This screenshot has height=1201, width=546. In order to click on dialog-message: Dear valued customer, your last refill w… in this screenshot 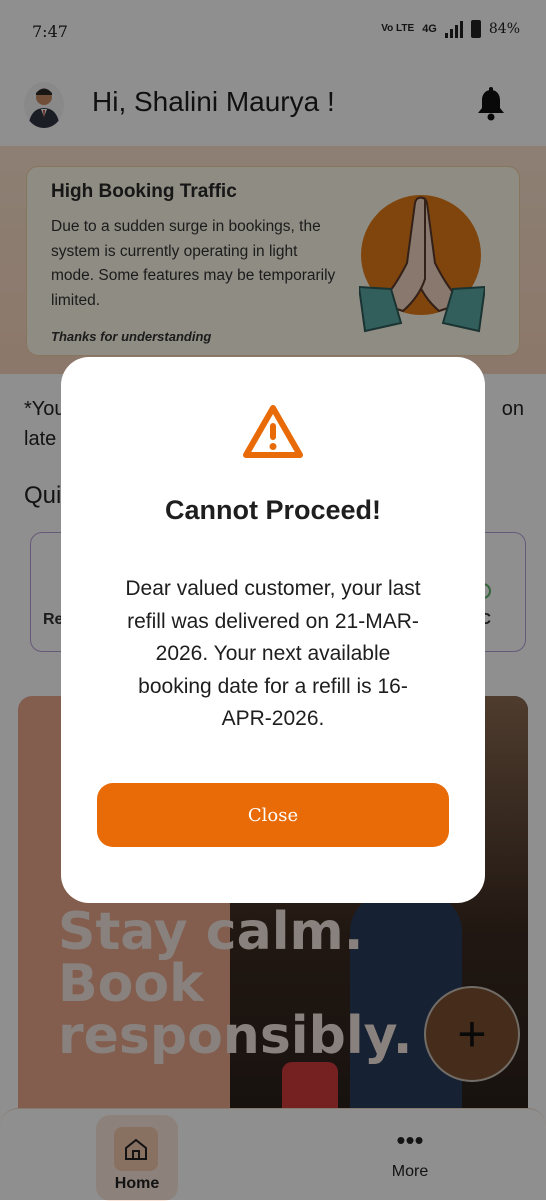, I will do `click(273, 653)`.